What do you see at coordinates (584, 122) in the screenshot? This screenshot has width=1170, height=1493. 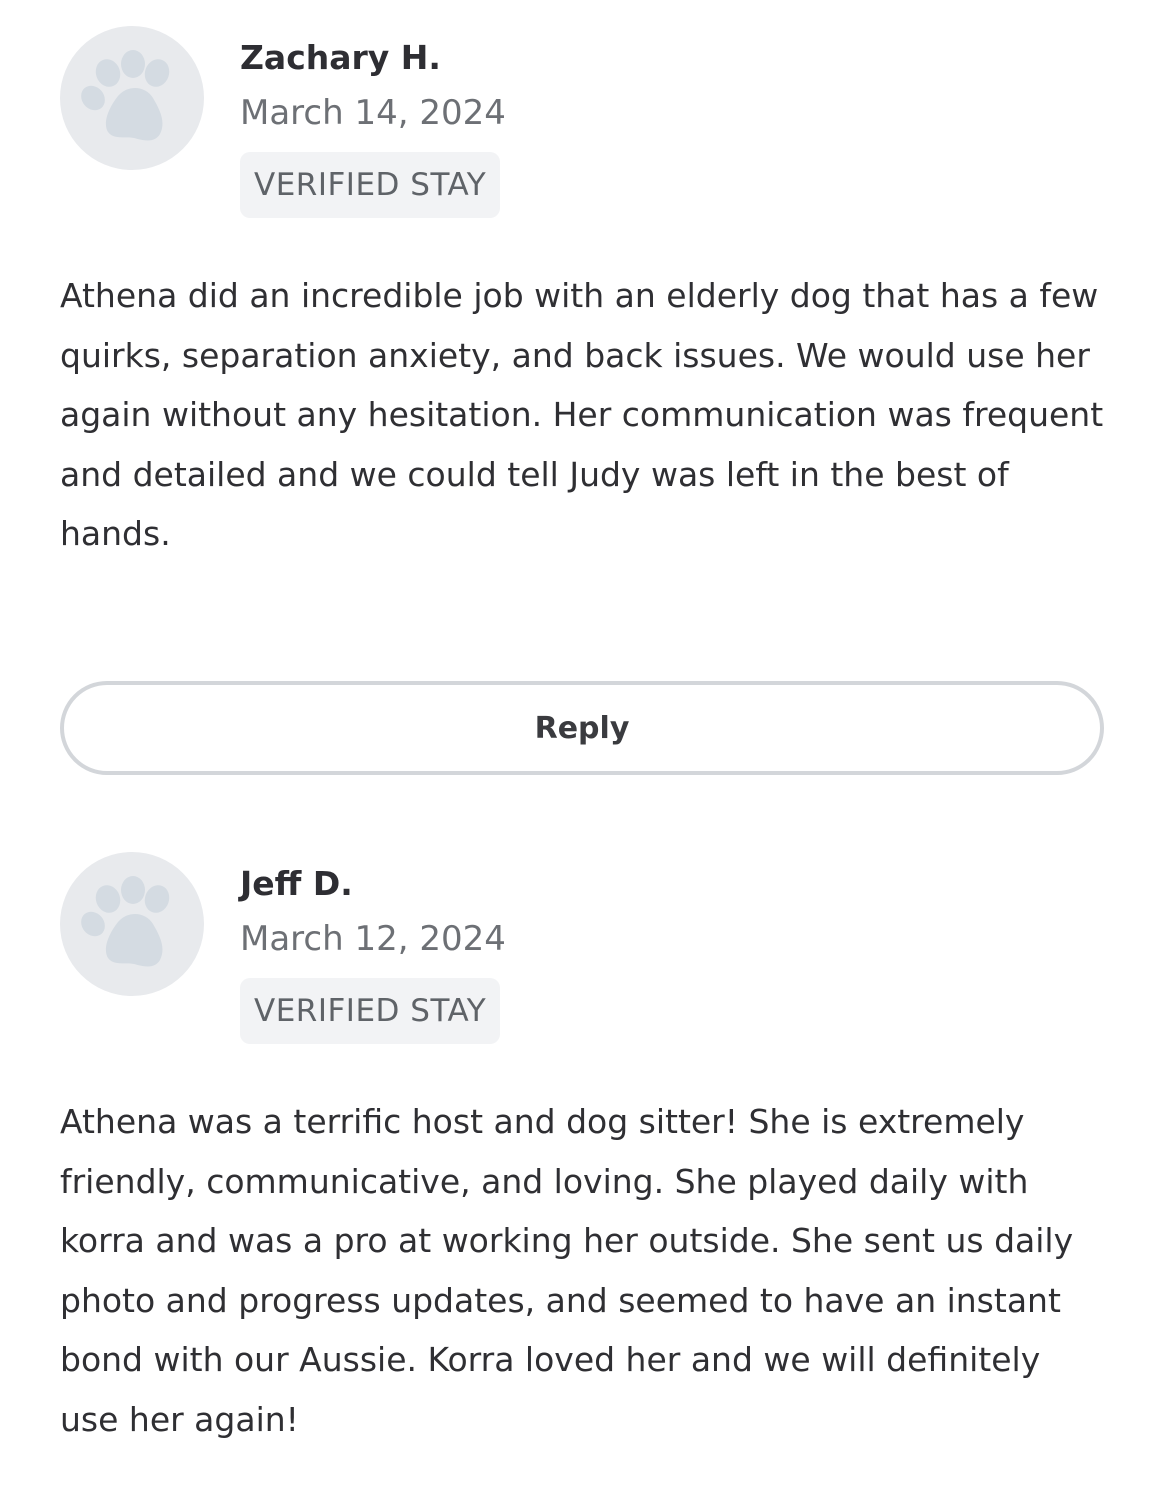 I see `review-header: Zachary H. March 14, 2024 VERIFIED STAY` at bounding box center [584, 122].